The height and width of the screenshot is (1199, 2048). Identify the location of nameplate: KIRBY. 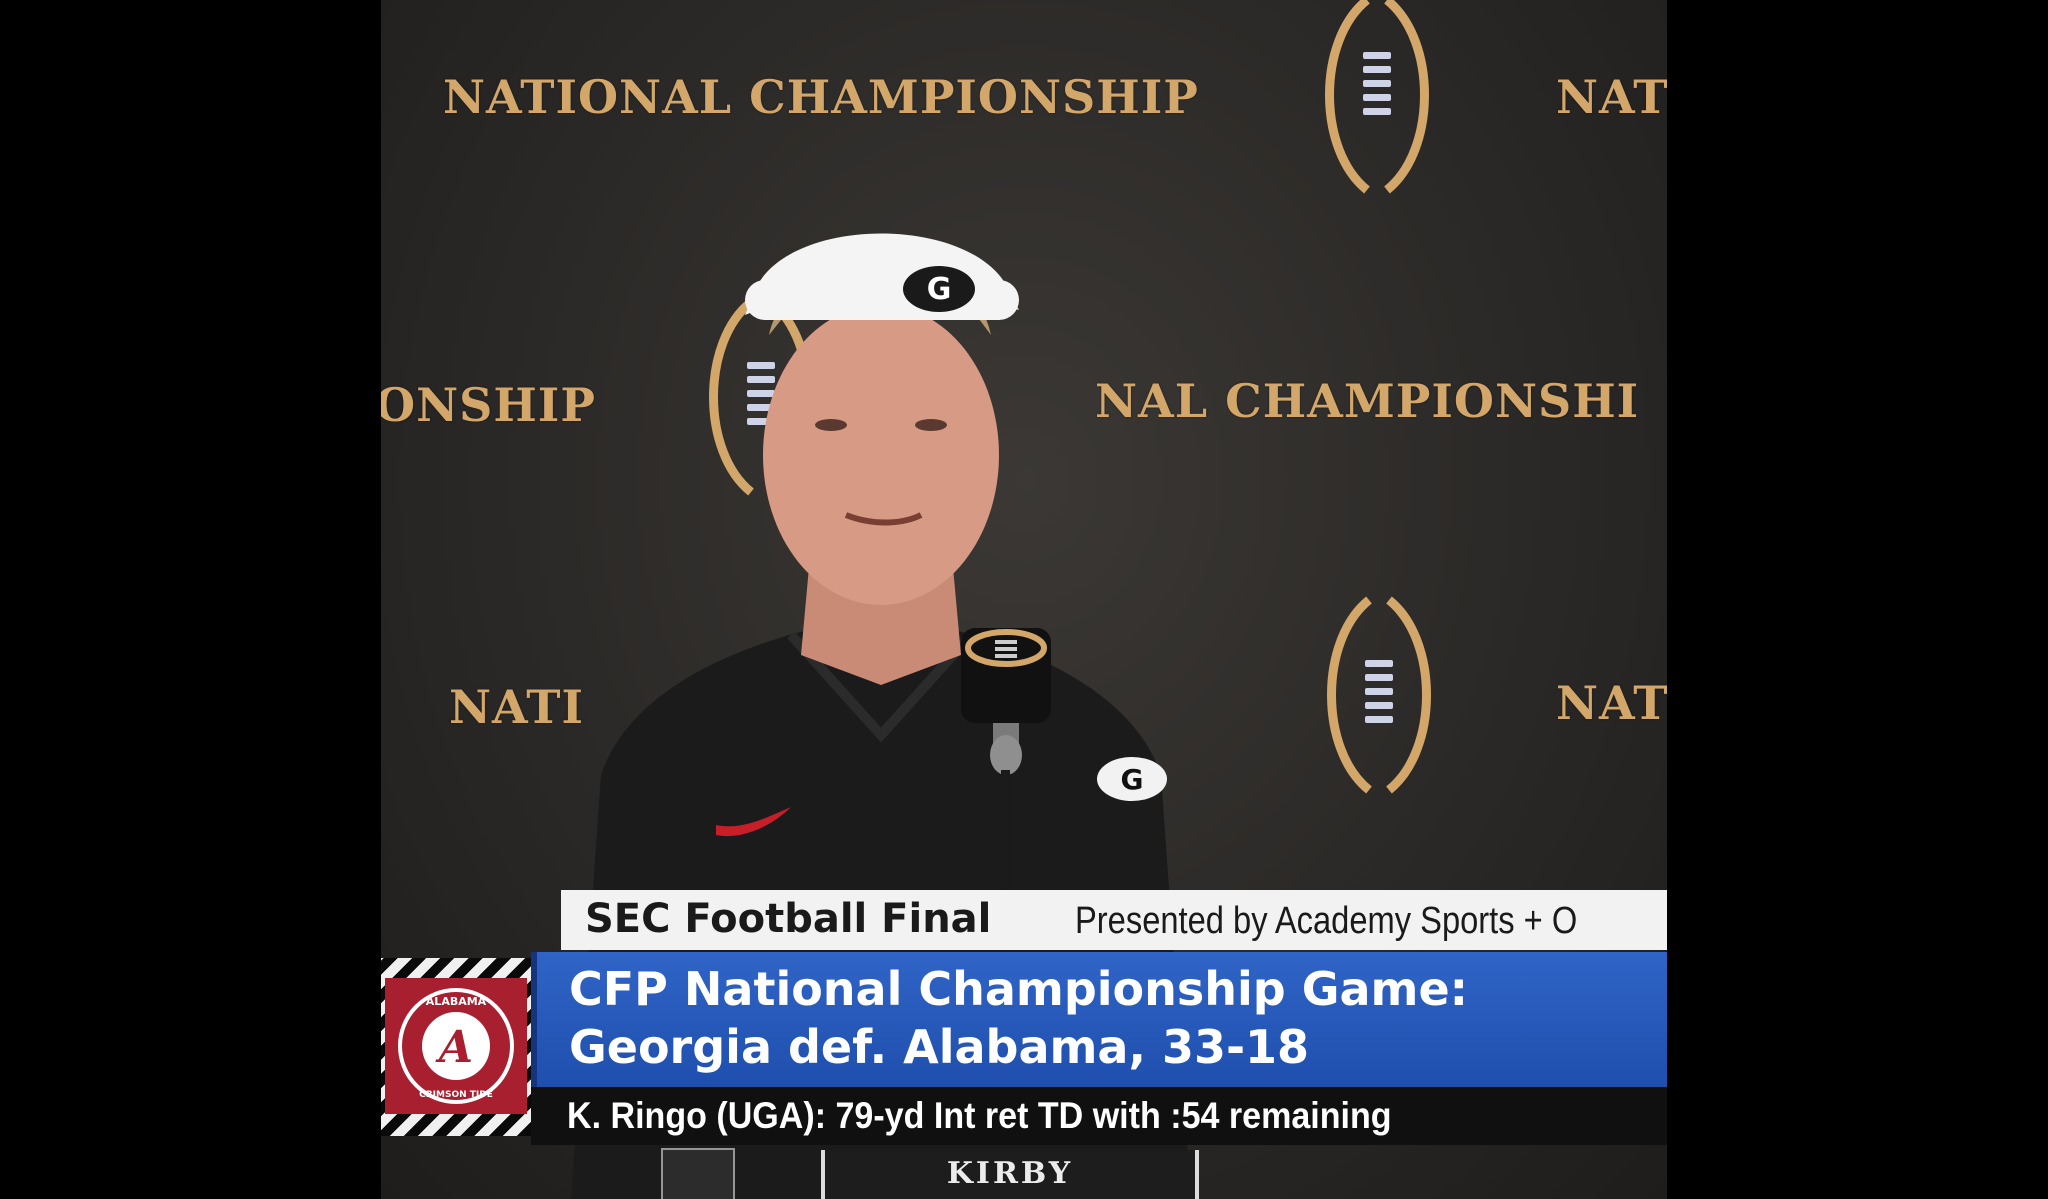
(1010, 1174).